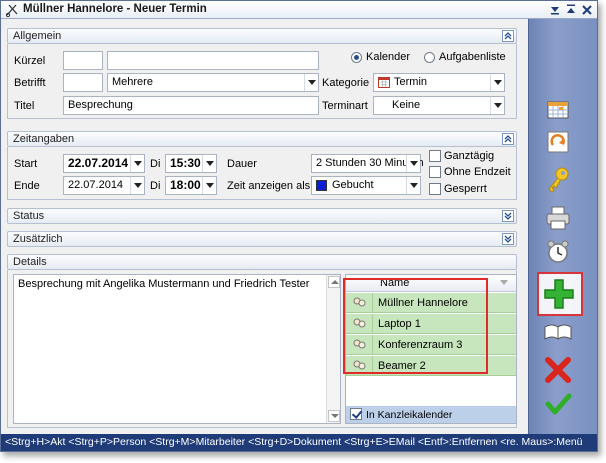 The height and width of the screenshot is (463, 606). Describe the element at coordinates (334, 416) in the screenshot. I see `scroll-down-icon` at that location.